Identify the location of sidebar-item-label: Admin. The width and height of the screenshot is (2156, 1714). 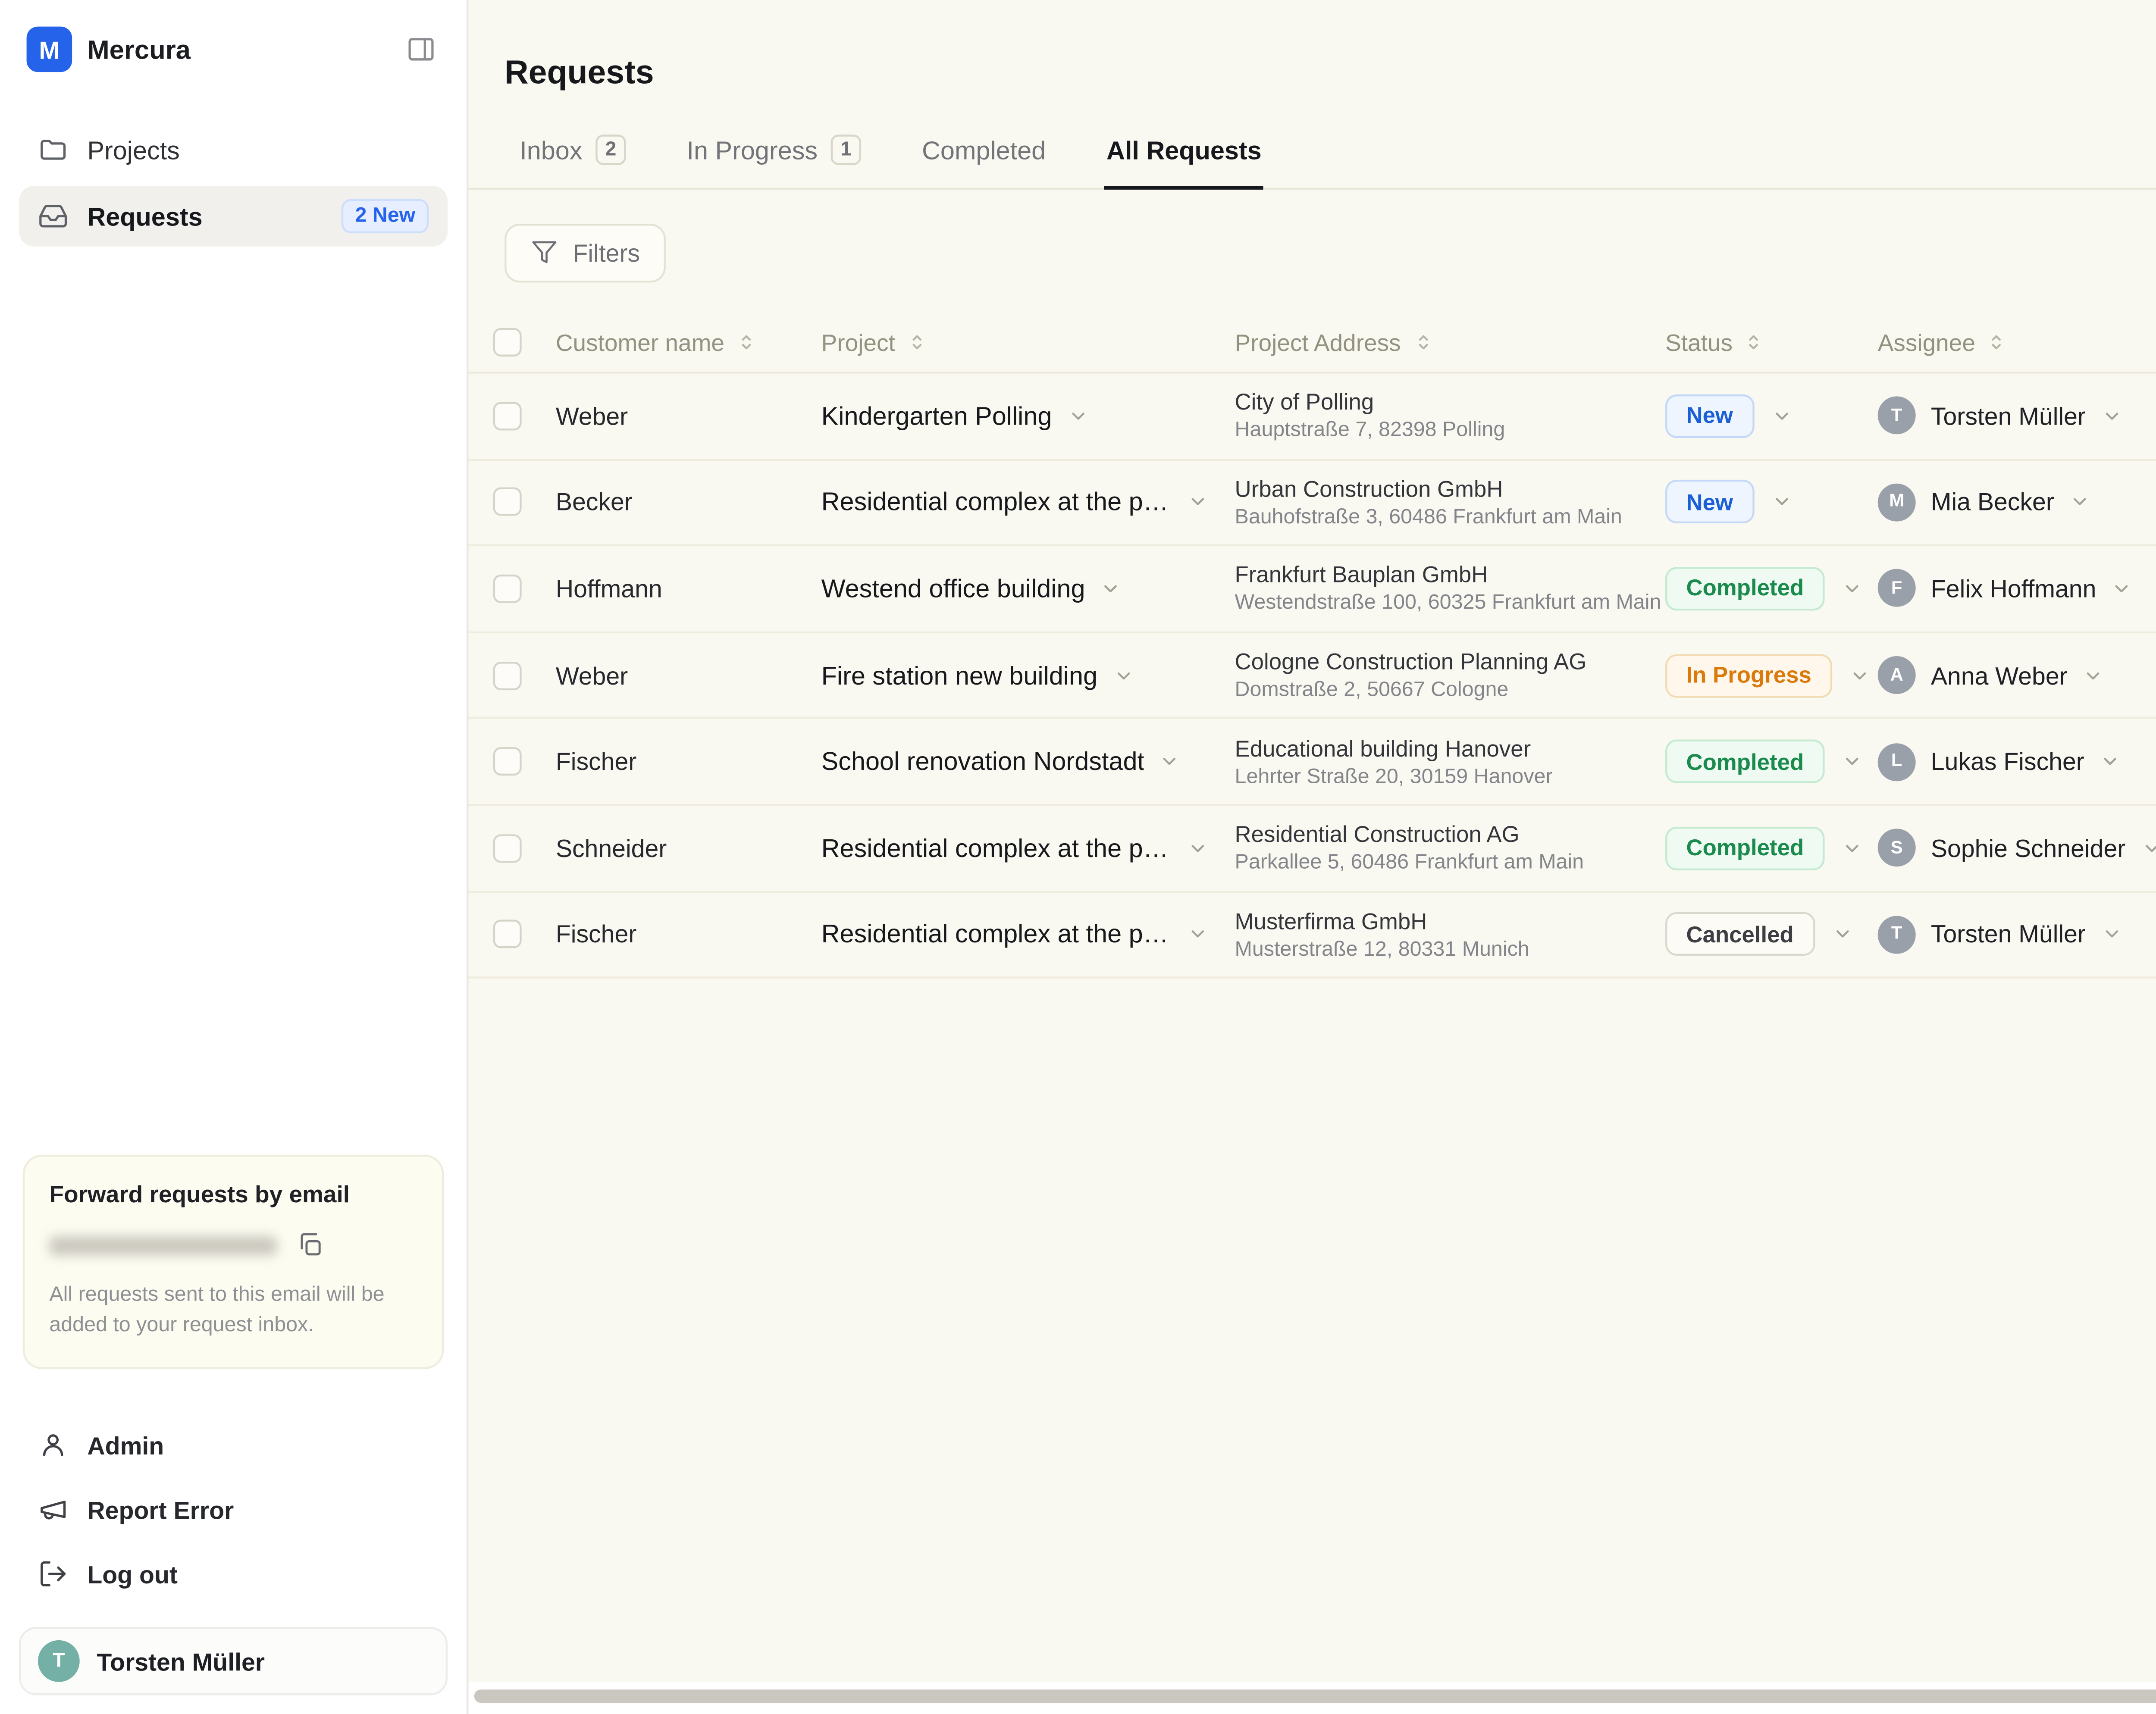
(125, 1444).